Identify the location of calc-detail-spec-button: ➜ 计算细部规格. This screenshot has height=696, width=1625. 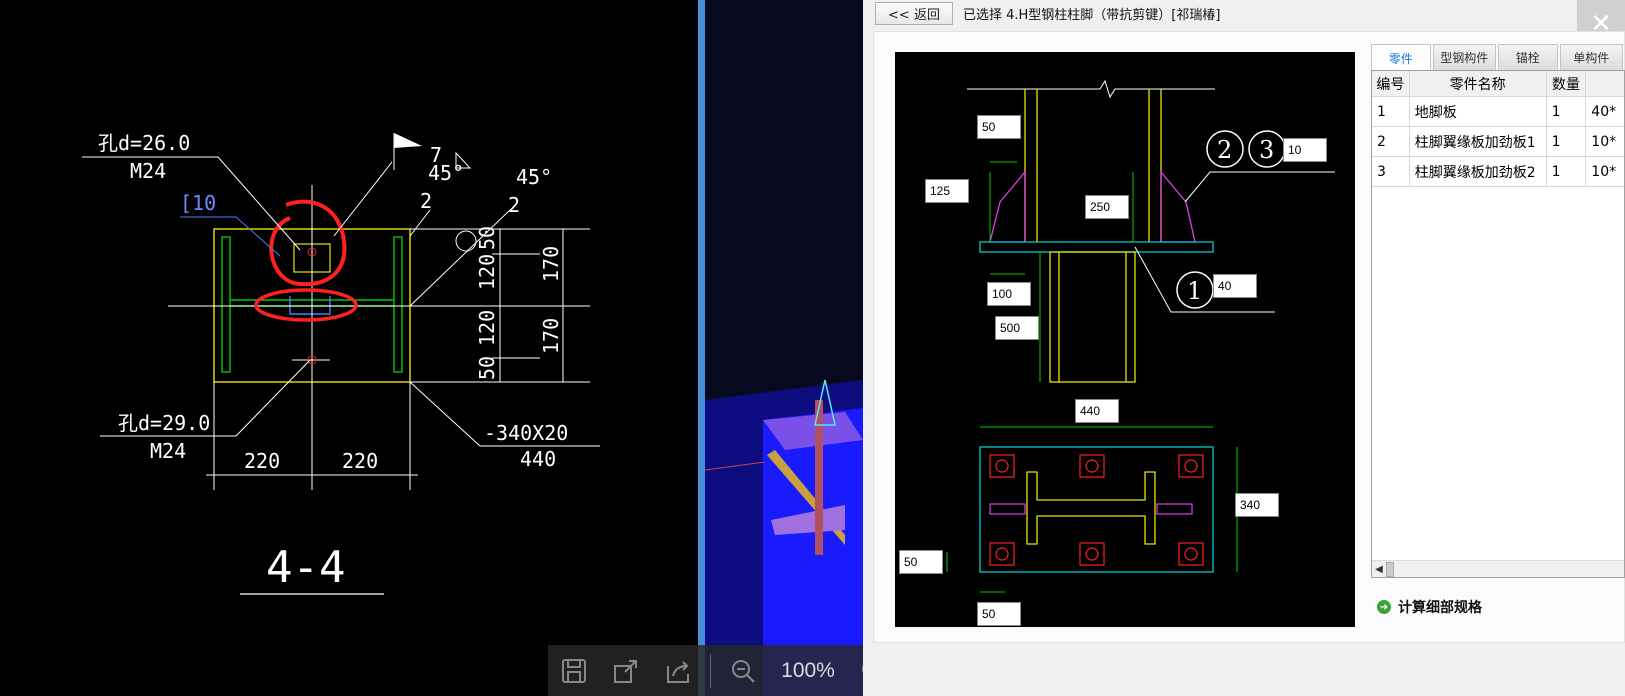
(1429, 607).